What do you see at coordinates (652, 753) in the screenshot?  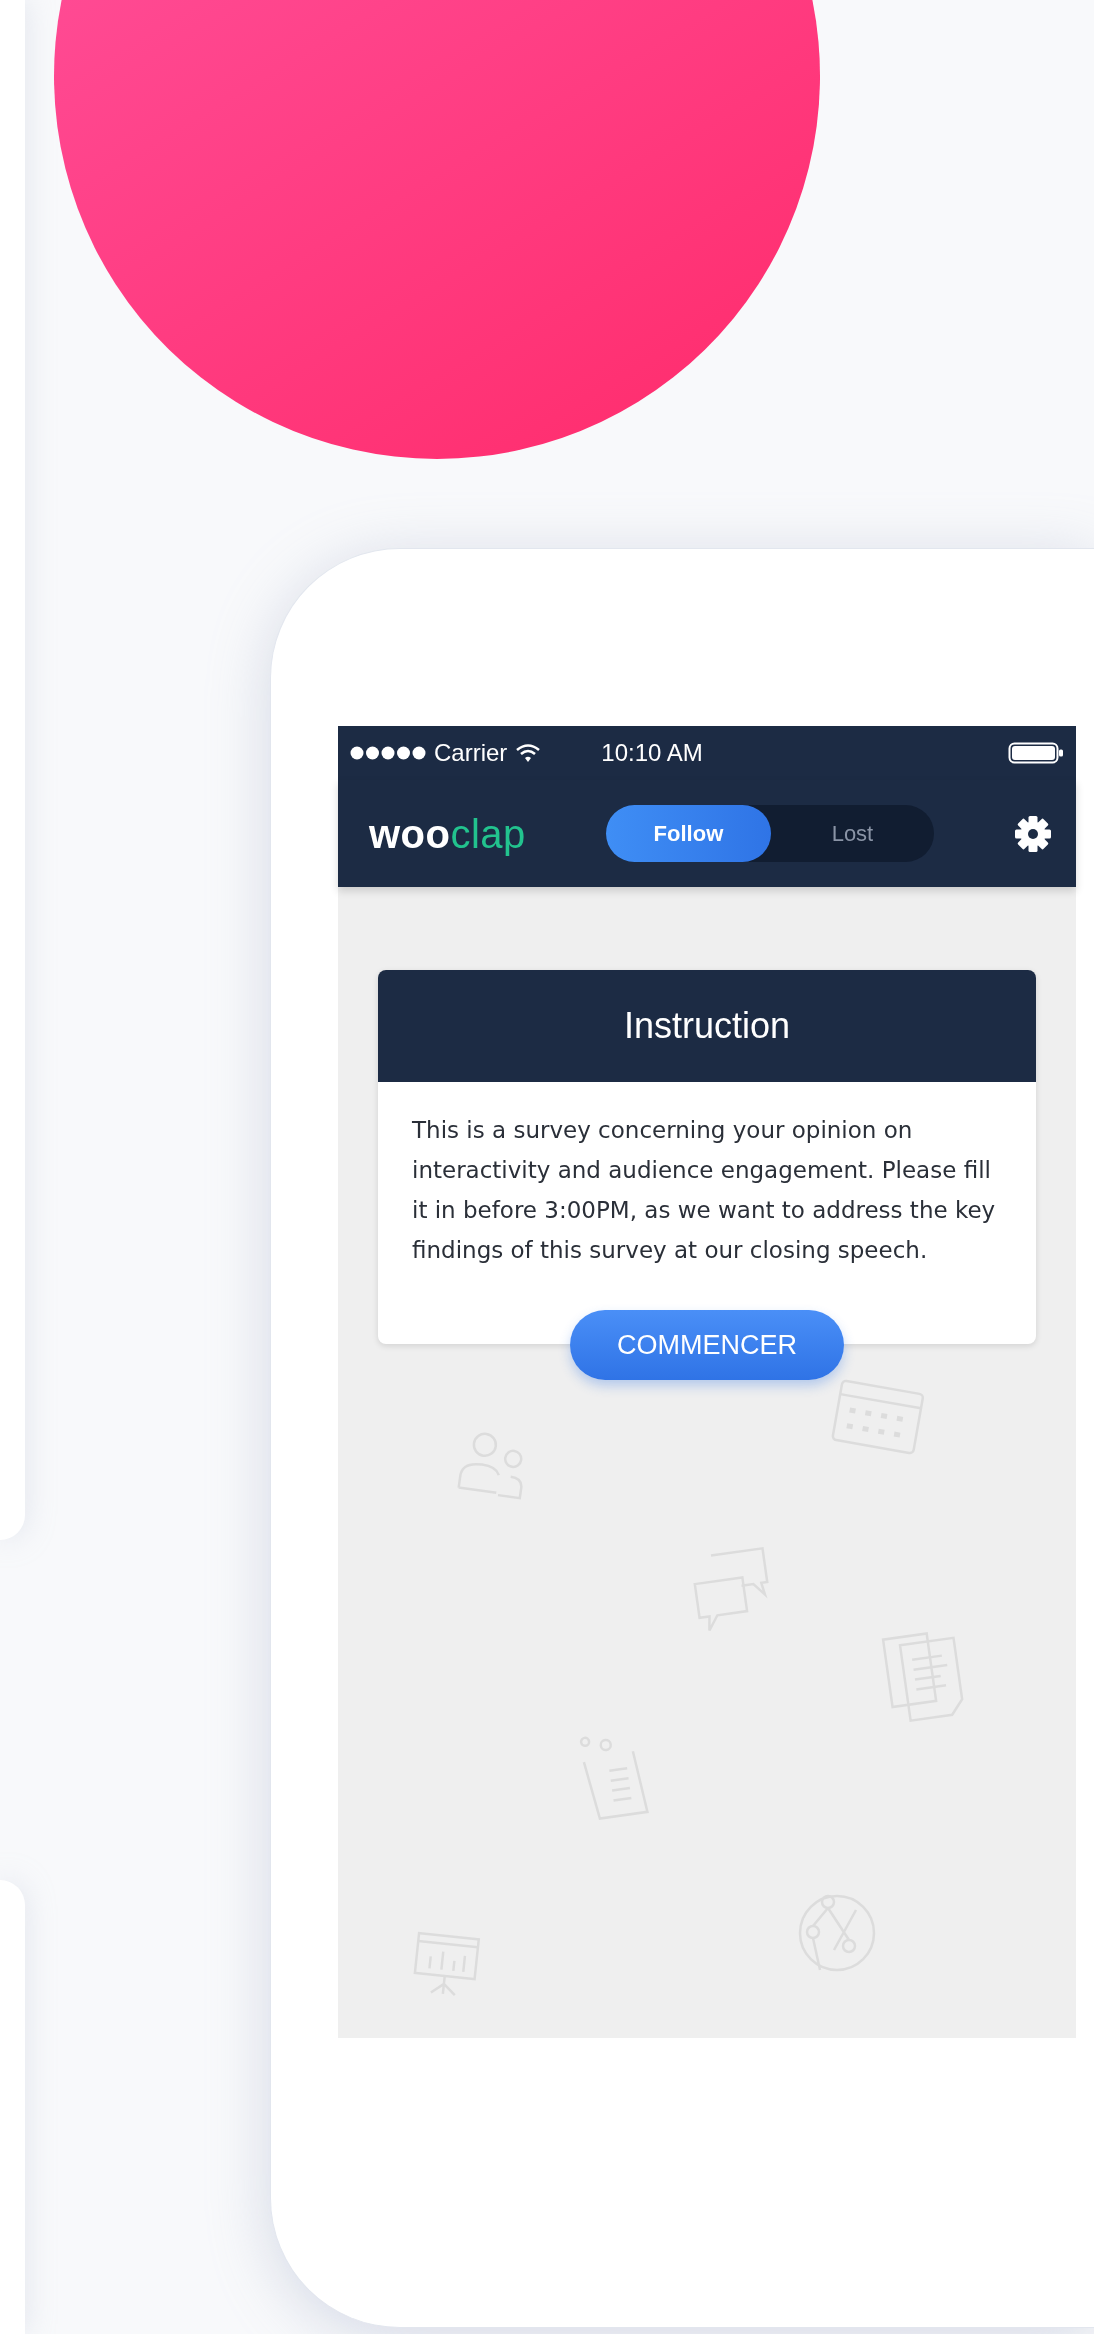 I see `status-time: 10:10 AM` at bounding box center [652, 753].